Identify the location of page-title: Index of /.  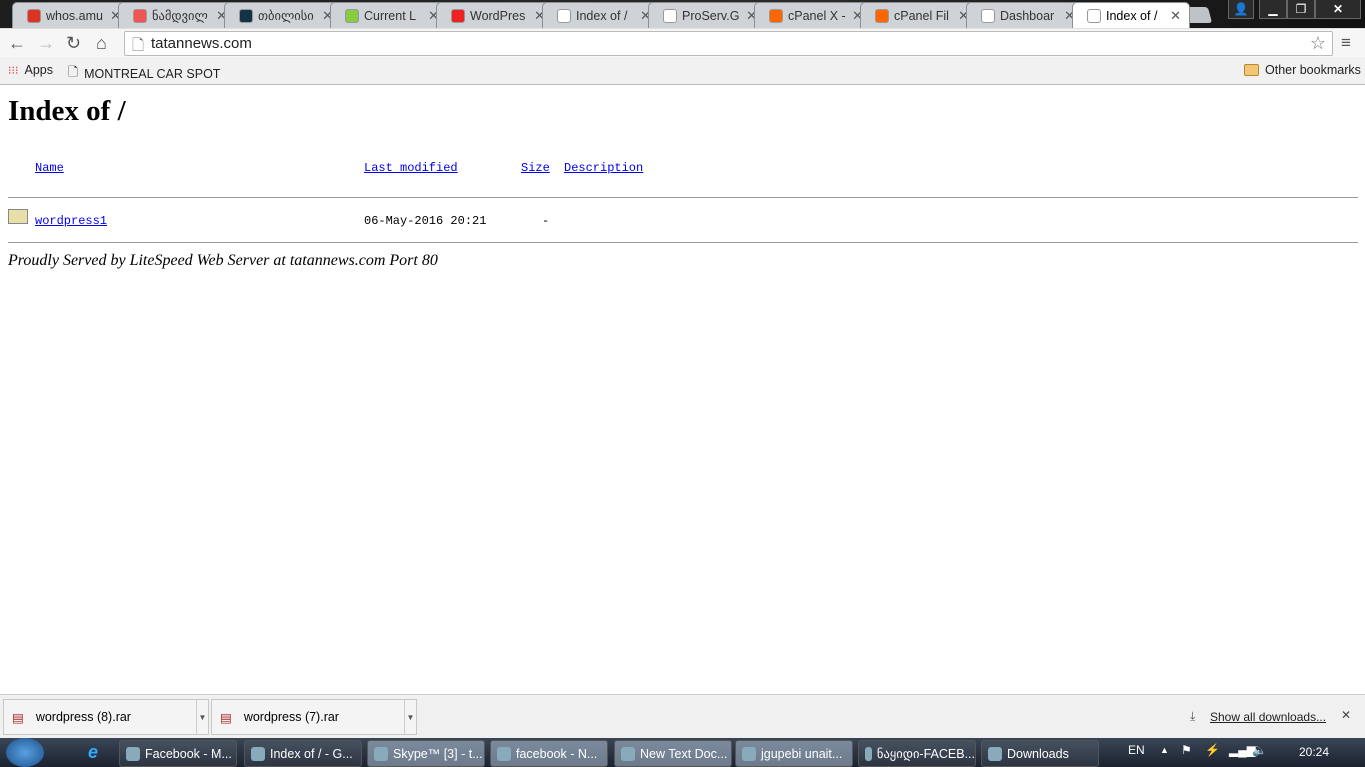
(67, 111).